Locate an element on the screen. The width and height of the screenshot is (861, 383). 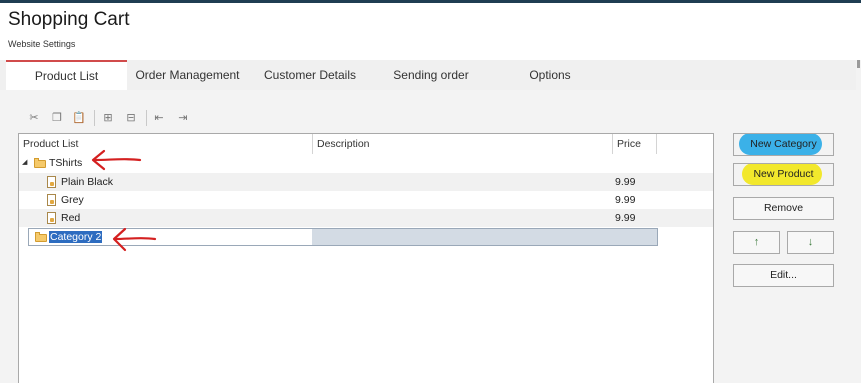
row-name-editing: Category 2 is located at coordinates (76, 237).